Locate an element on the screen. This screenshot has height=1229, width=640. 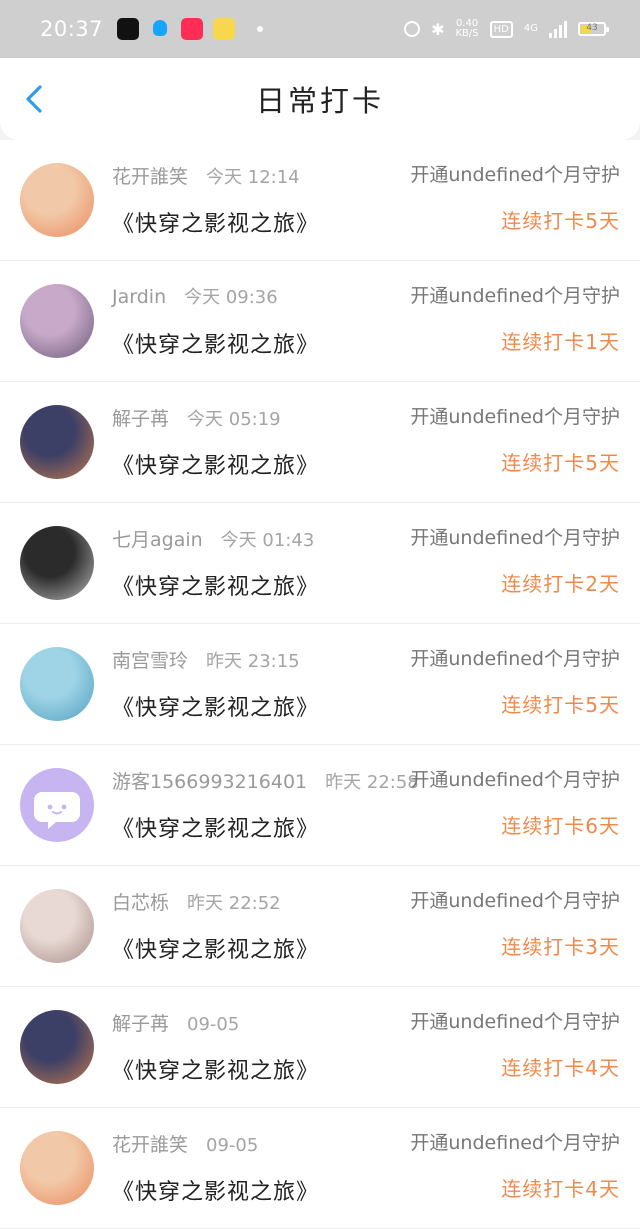
red-app-icon is located at coordinates (192, 29).